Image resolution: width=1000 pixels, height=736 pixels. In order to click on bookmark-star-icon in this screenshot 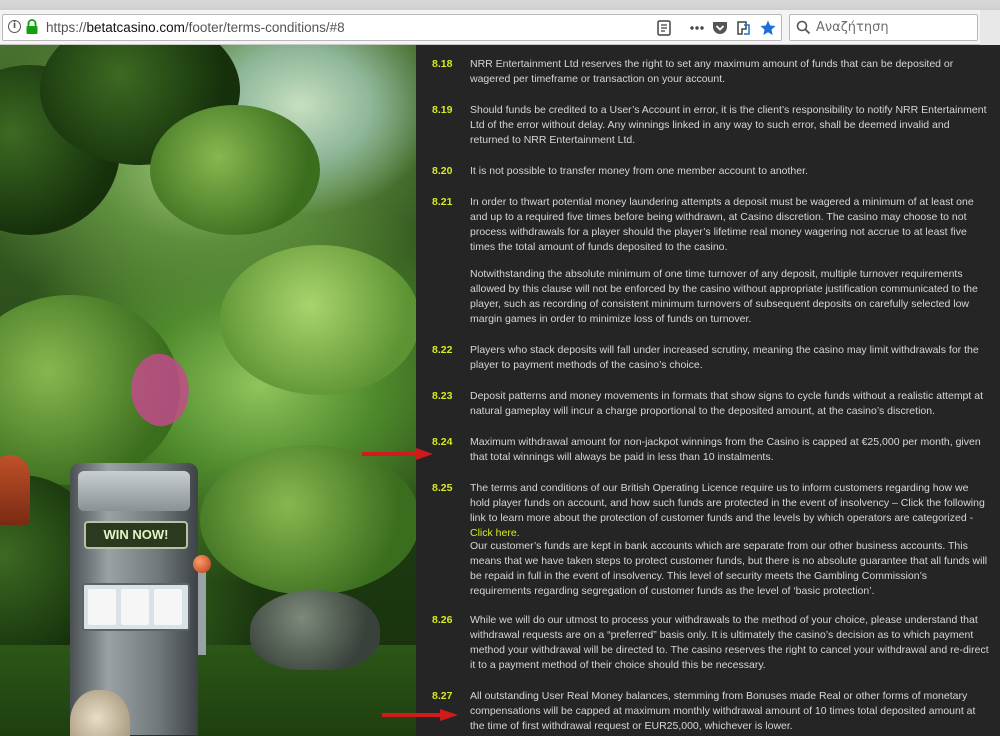, I will do `click(768, 28)`.